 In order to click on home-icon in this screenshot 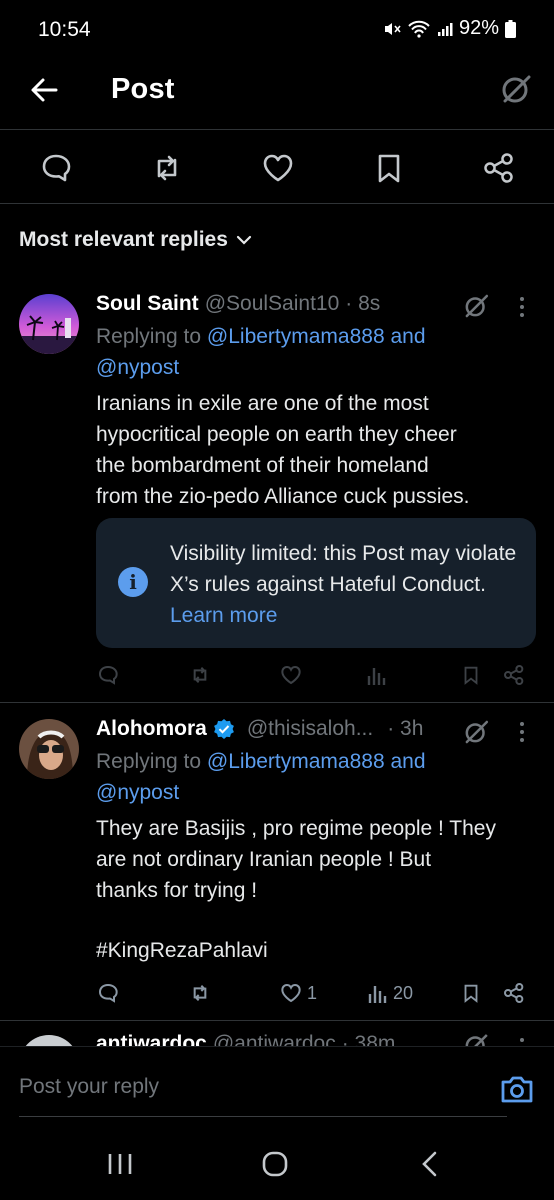, I will do `click(275, 1164)`.